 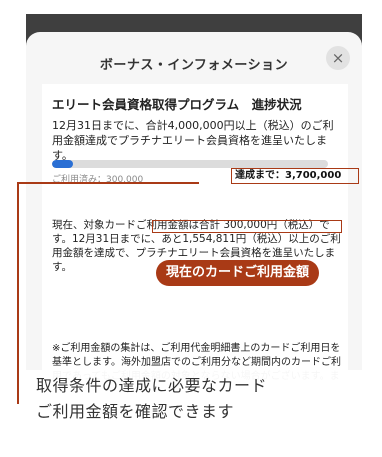 I want to click on program-title: エリート会員資格取得プログラム 進捗状況, so click(x=177, y=104).